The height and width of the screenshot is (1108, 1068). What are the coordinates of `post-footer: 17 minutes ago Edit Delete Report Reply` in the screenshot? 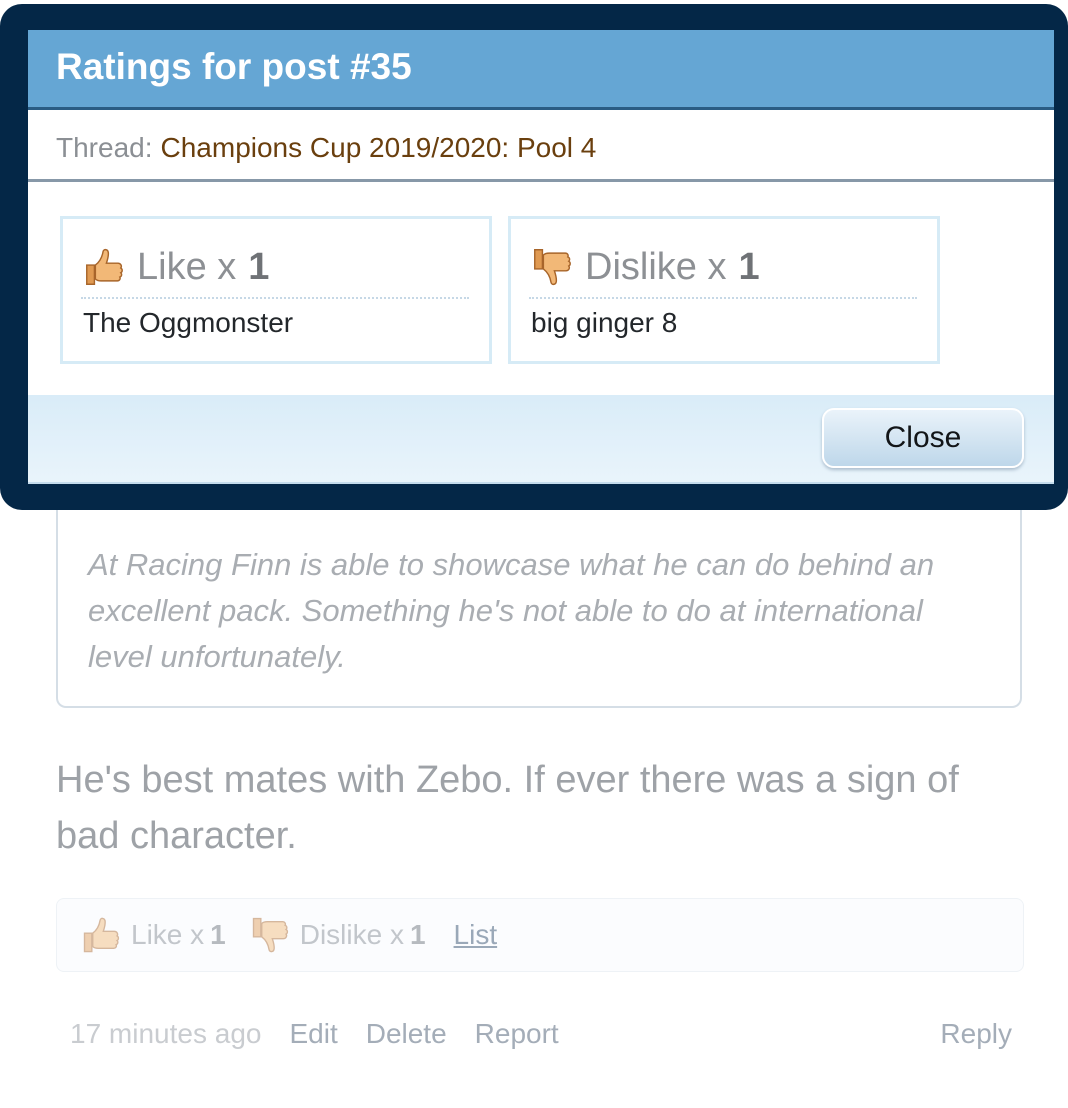 It's located at (541, 1034).